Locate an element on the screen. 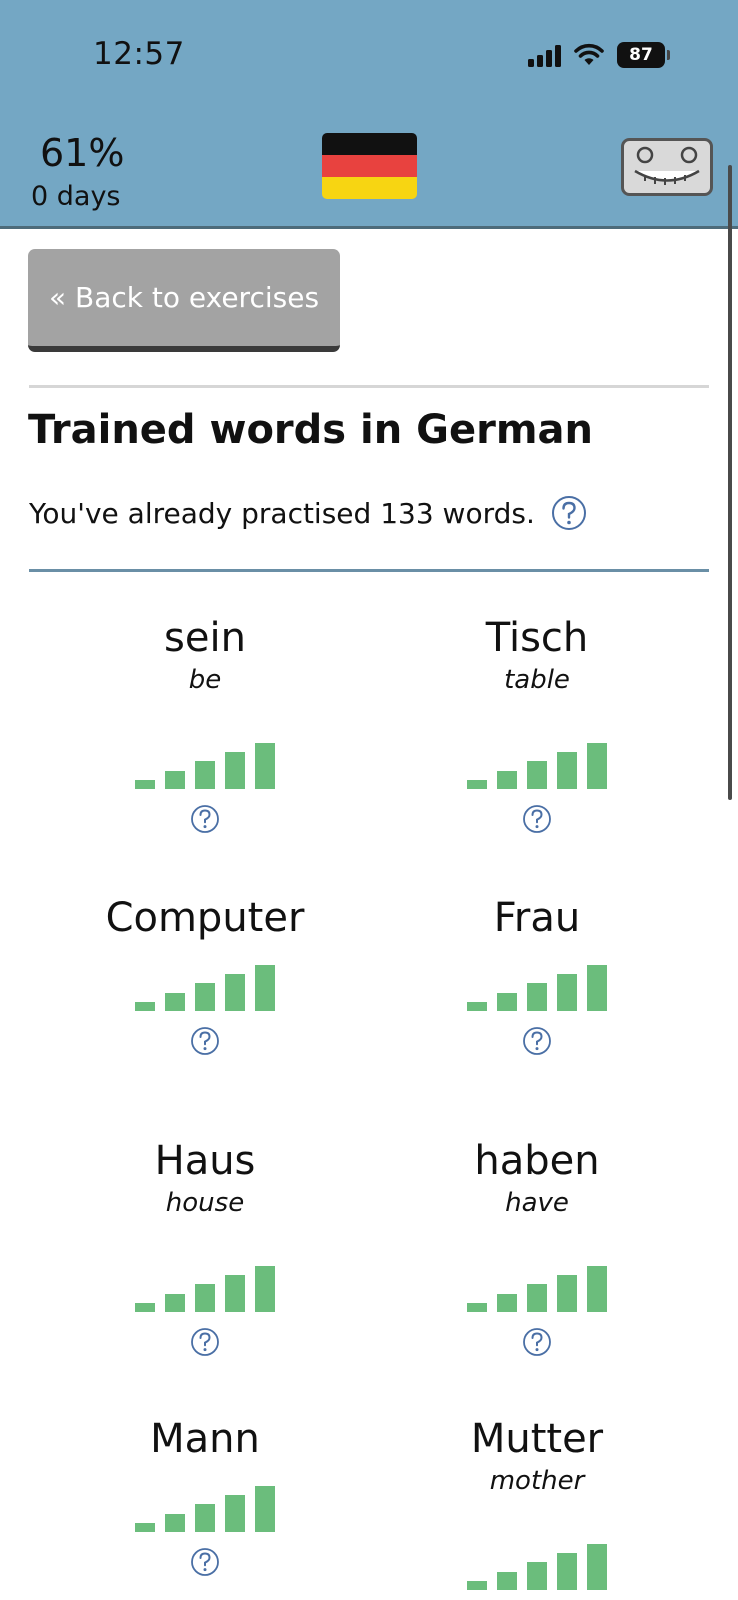  battery-icon: 87 is located at coordinates (643, 55).